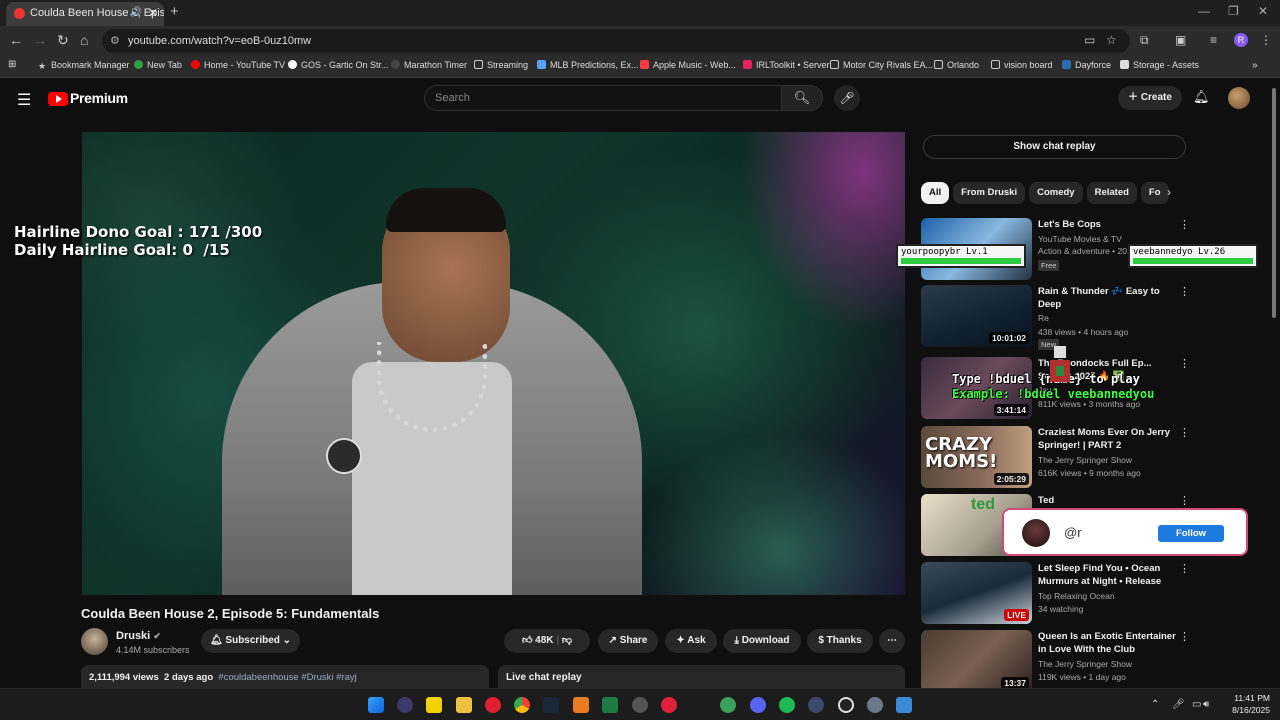 The height and width of the screenshot is (720, 1280). Describe the element at coordinates (786, 65) in the screenshot. I see `bookmark-item: IRLToolkit • Server` at that location.